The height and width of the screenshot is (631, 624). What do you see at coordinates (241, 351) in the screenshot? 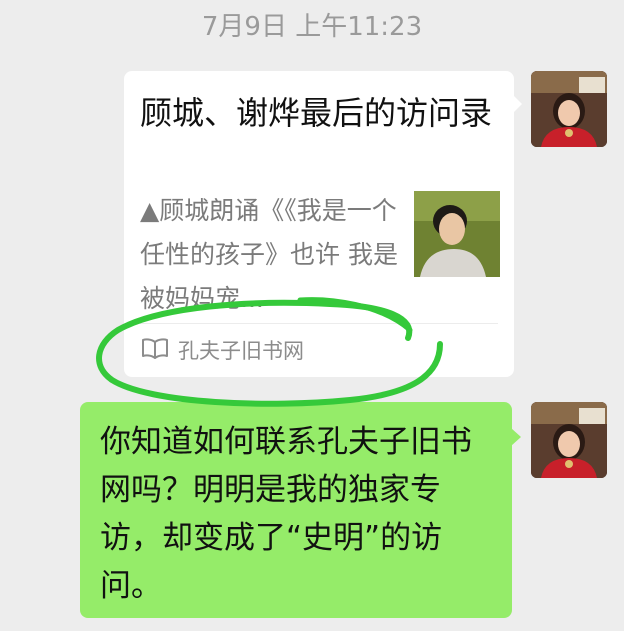
I see `source-name: 孔夫子旧书网` at bounding box center [241, 351].